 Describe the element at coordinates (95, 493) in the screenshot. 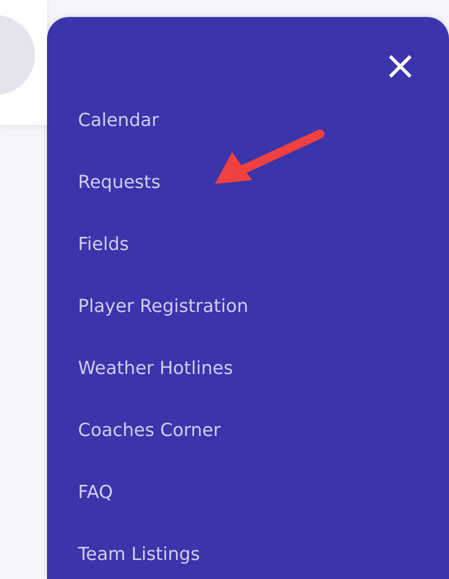

I see `menu-item: FAQ` at that location.